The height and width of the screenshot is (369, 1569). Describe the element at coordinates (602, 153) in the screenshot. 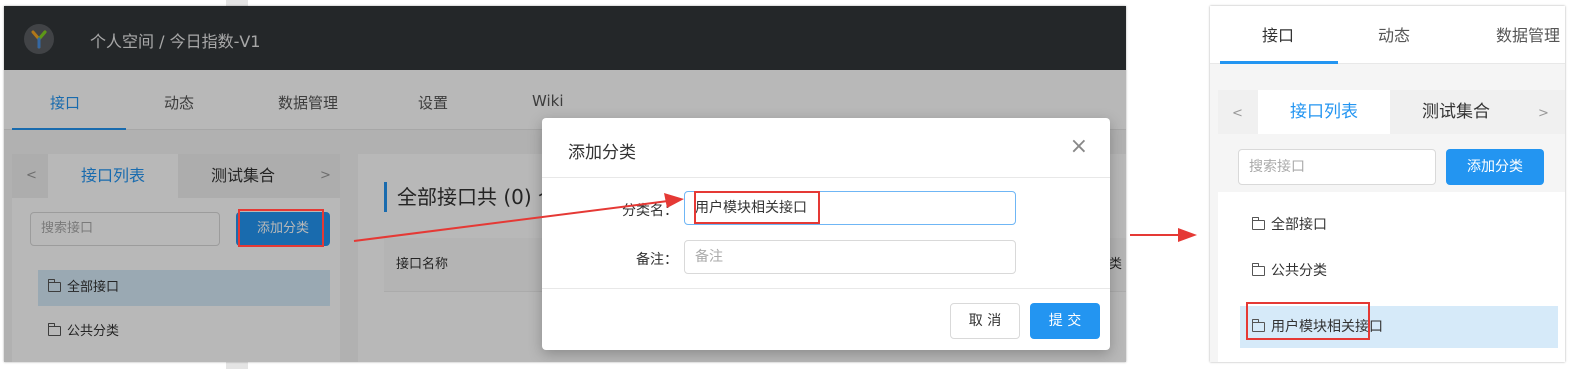

I see `dialog-title: 添加分类` at that location.